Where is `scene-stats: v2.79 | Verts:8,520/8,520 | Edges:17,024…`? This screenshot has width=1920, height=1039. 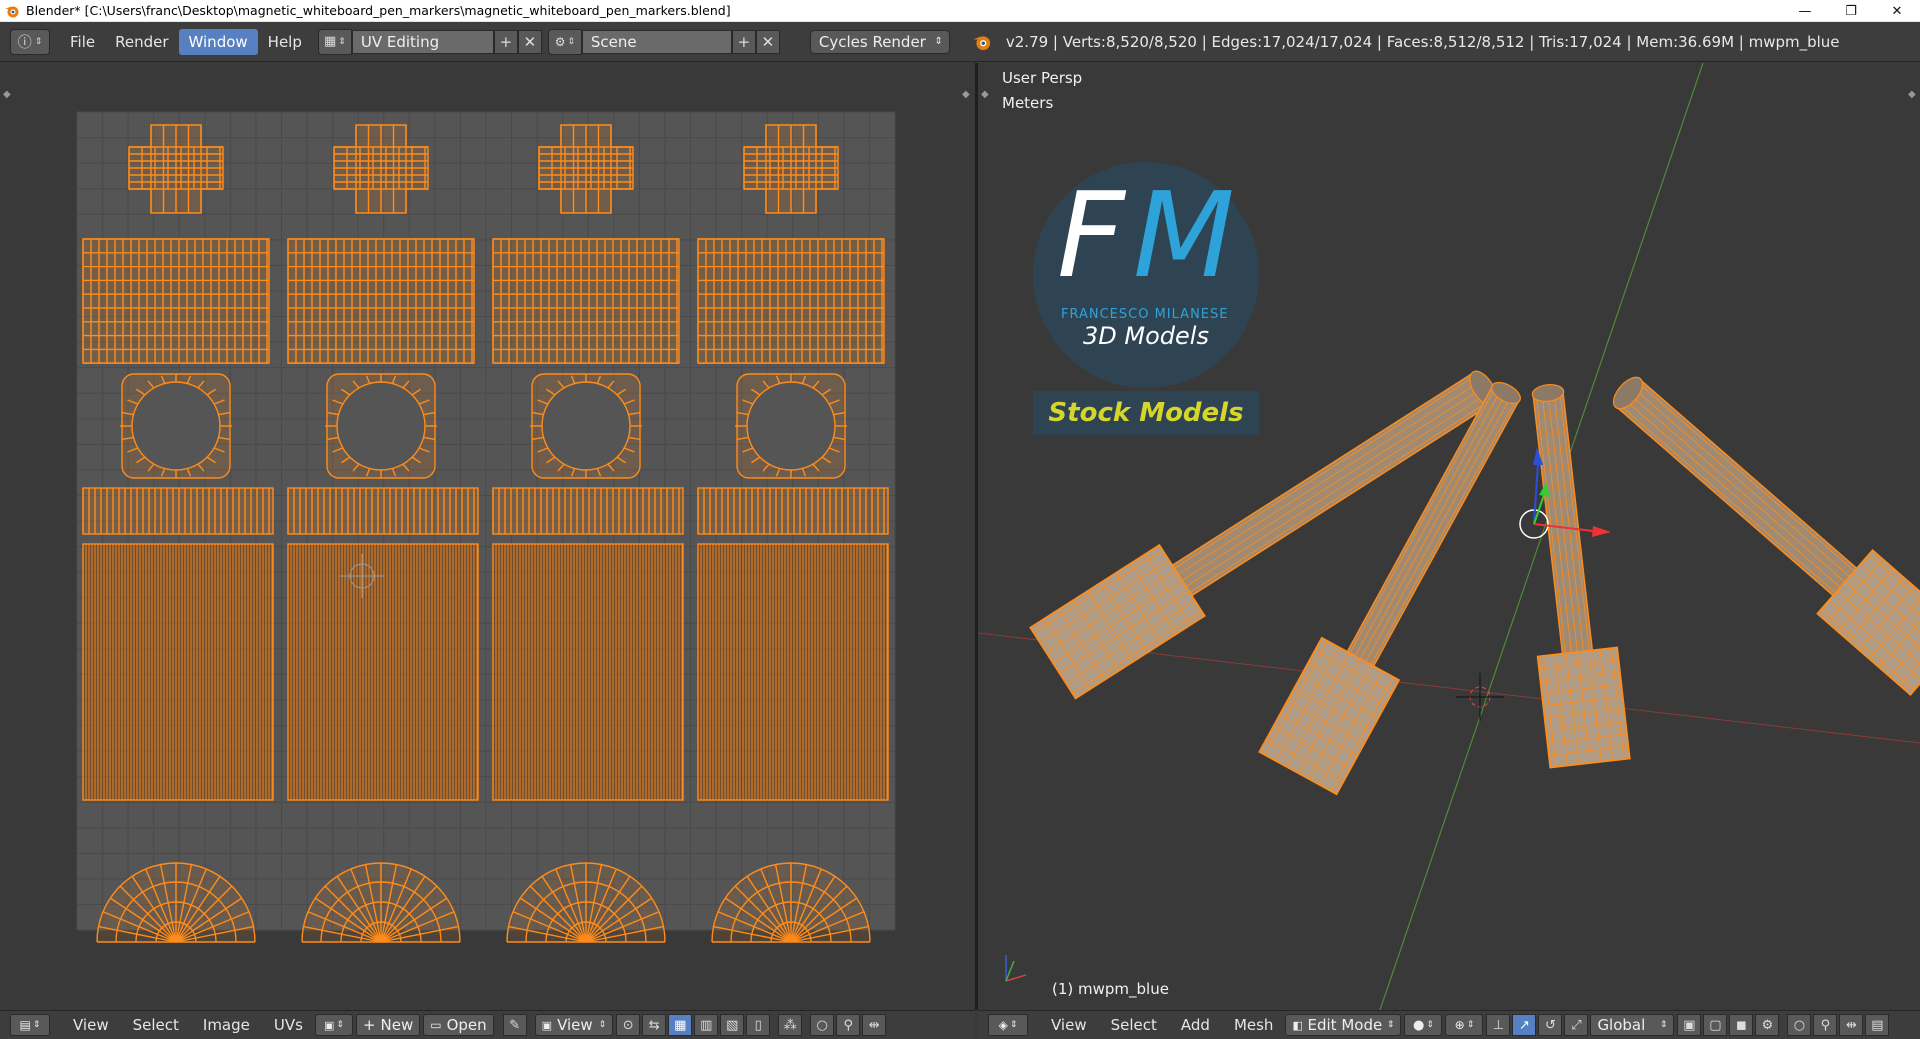
scene-stats: v2.79 | Verts:8,520/8,520 | Edges:17,024… is located at coordinates (1422, 41).